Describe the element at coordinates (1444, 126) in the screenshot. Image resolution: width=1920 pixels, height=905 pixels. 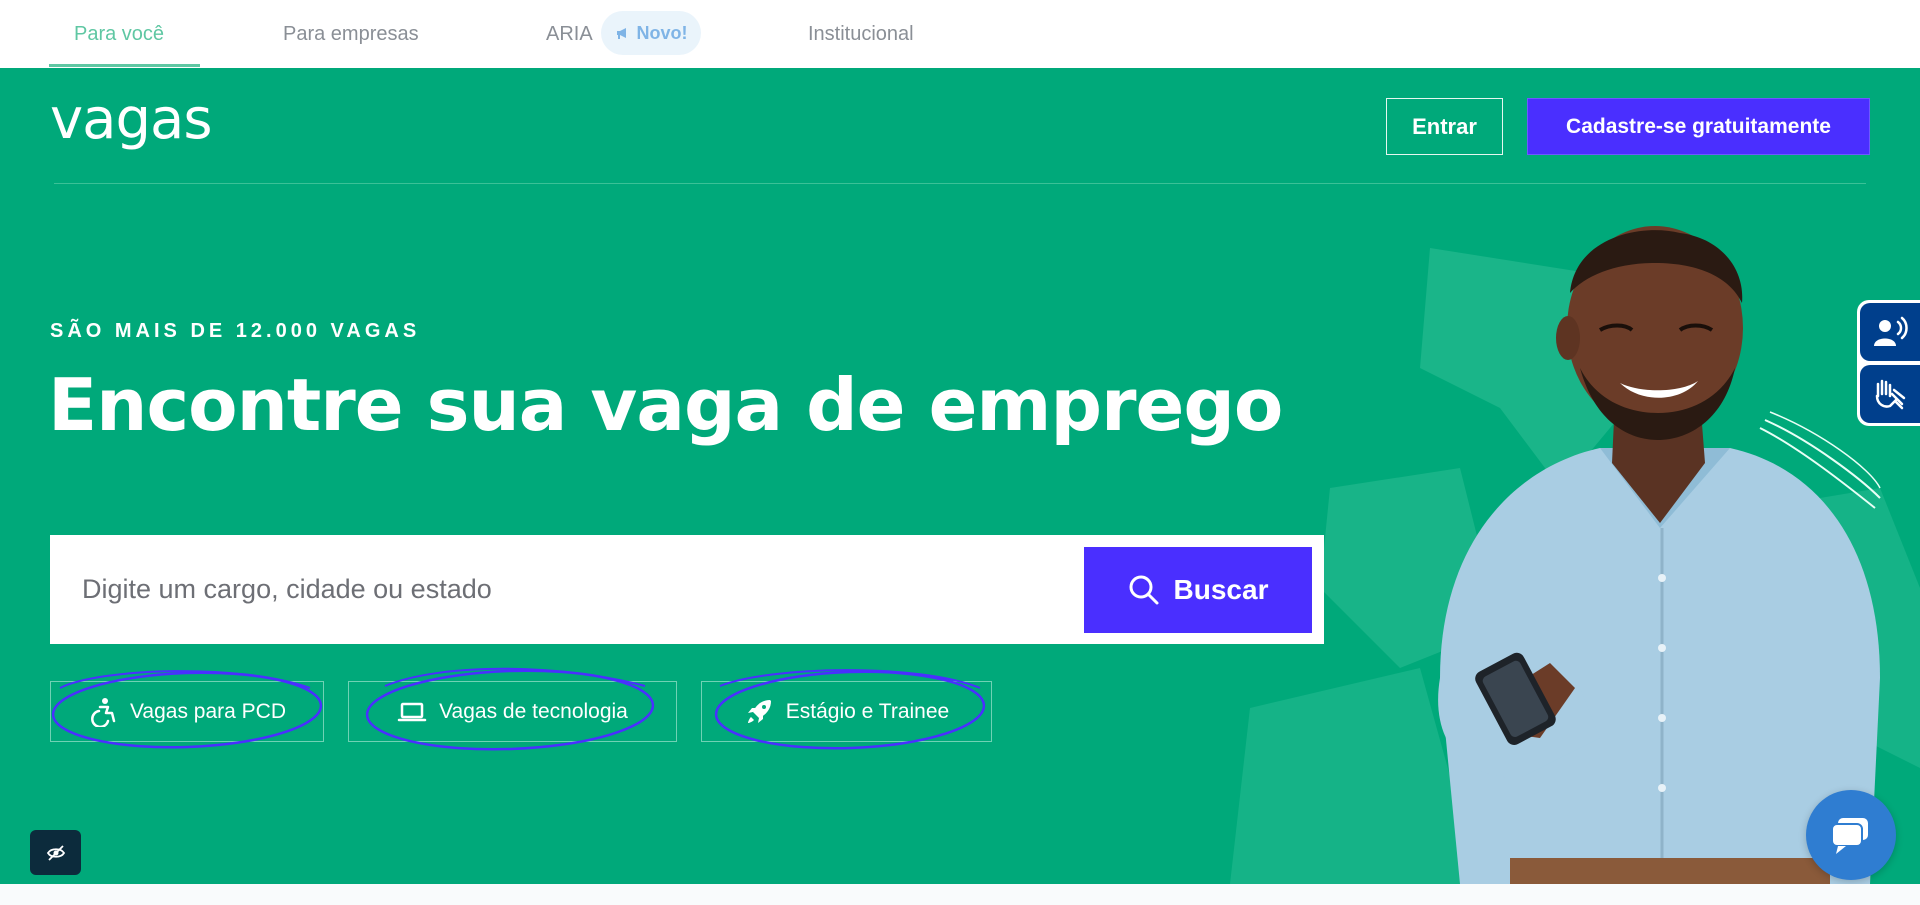
I see `login-button: Entrar` at that location.